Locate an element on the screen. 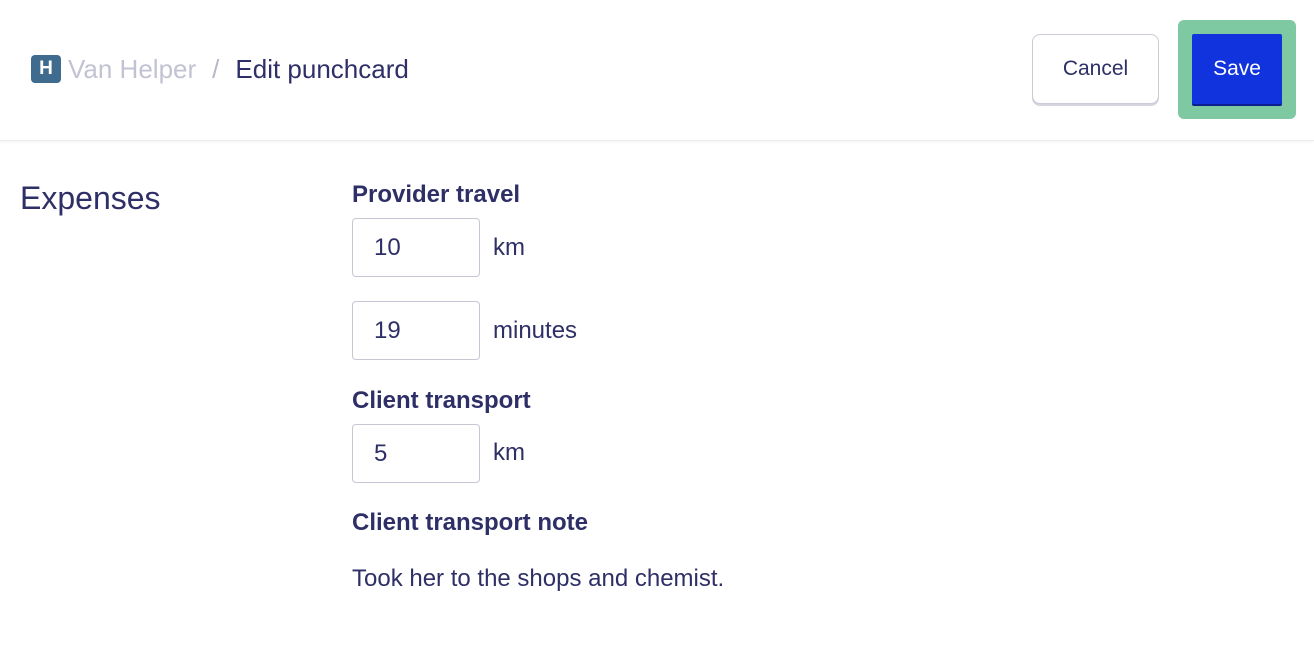  cancel-button: Cancel is located at coordinates (1095, 69).